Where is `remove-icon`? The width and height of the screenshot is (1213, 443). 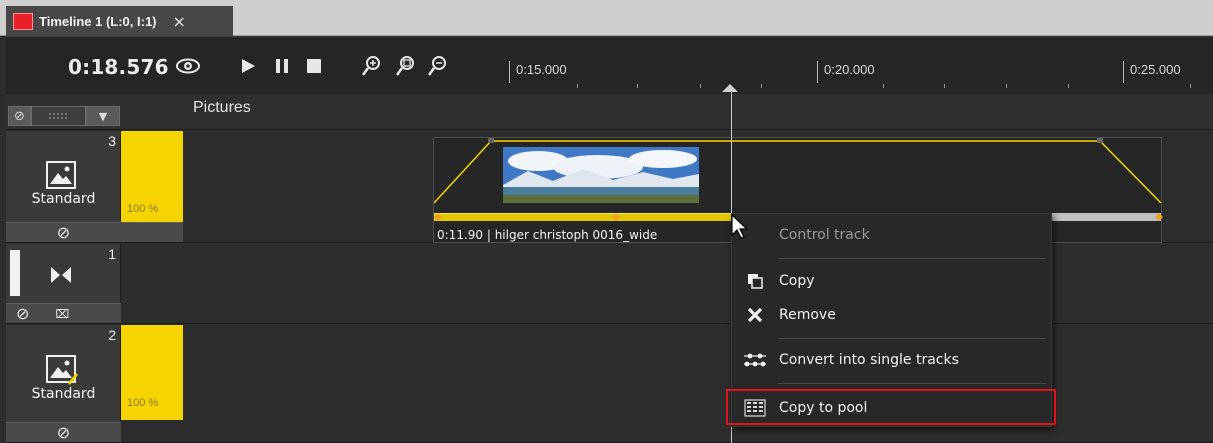
remove-icon is located at coordinates (755, 315).